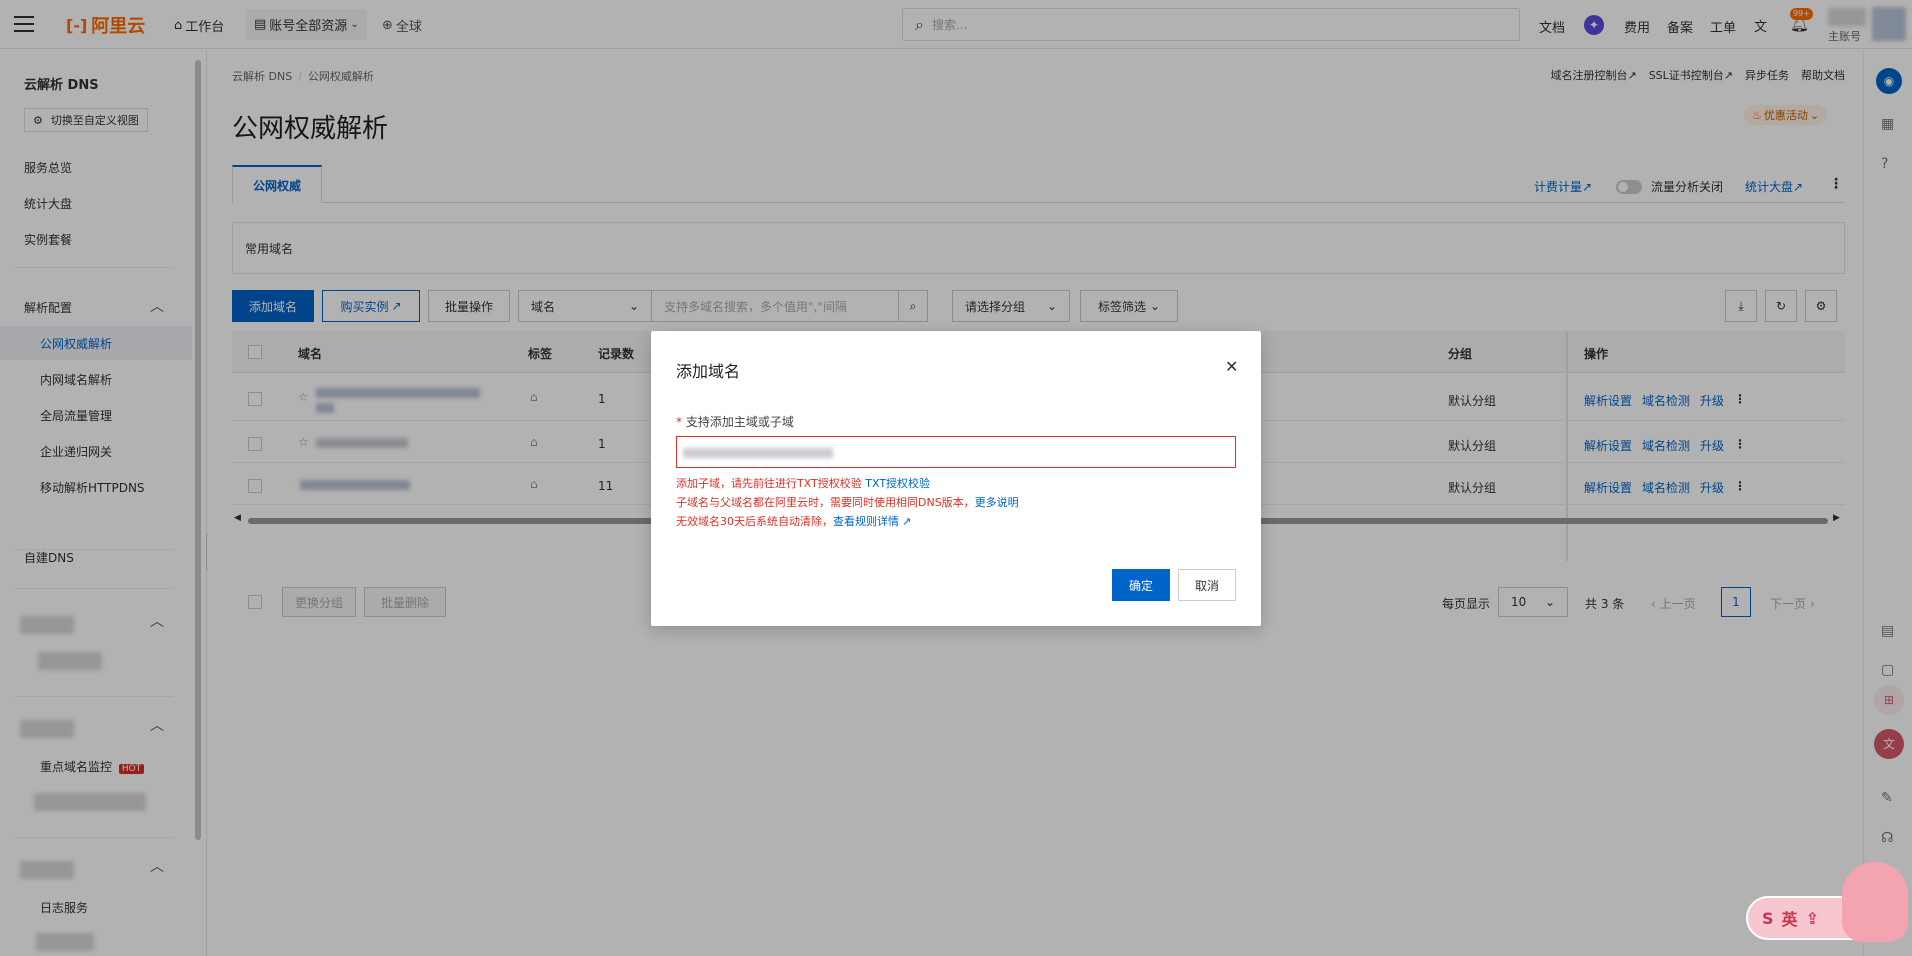  What do you see at coordinates (708, 371) in the screenshot?
I see `dialog-title: 添加域名` at bounding box center [708, 371].